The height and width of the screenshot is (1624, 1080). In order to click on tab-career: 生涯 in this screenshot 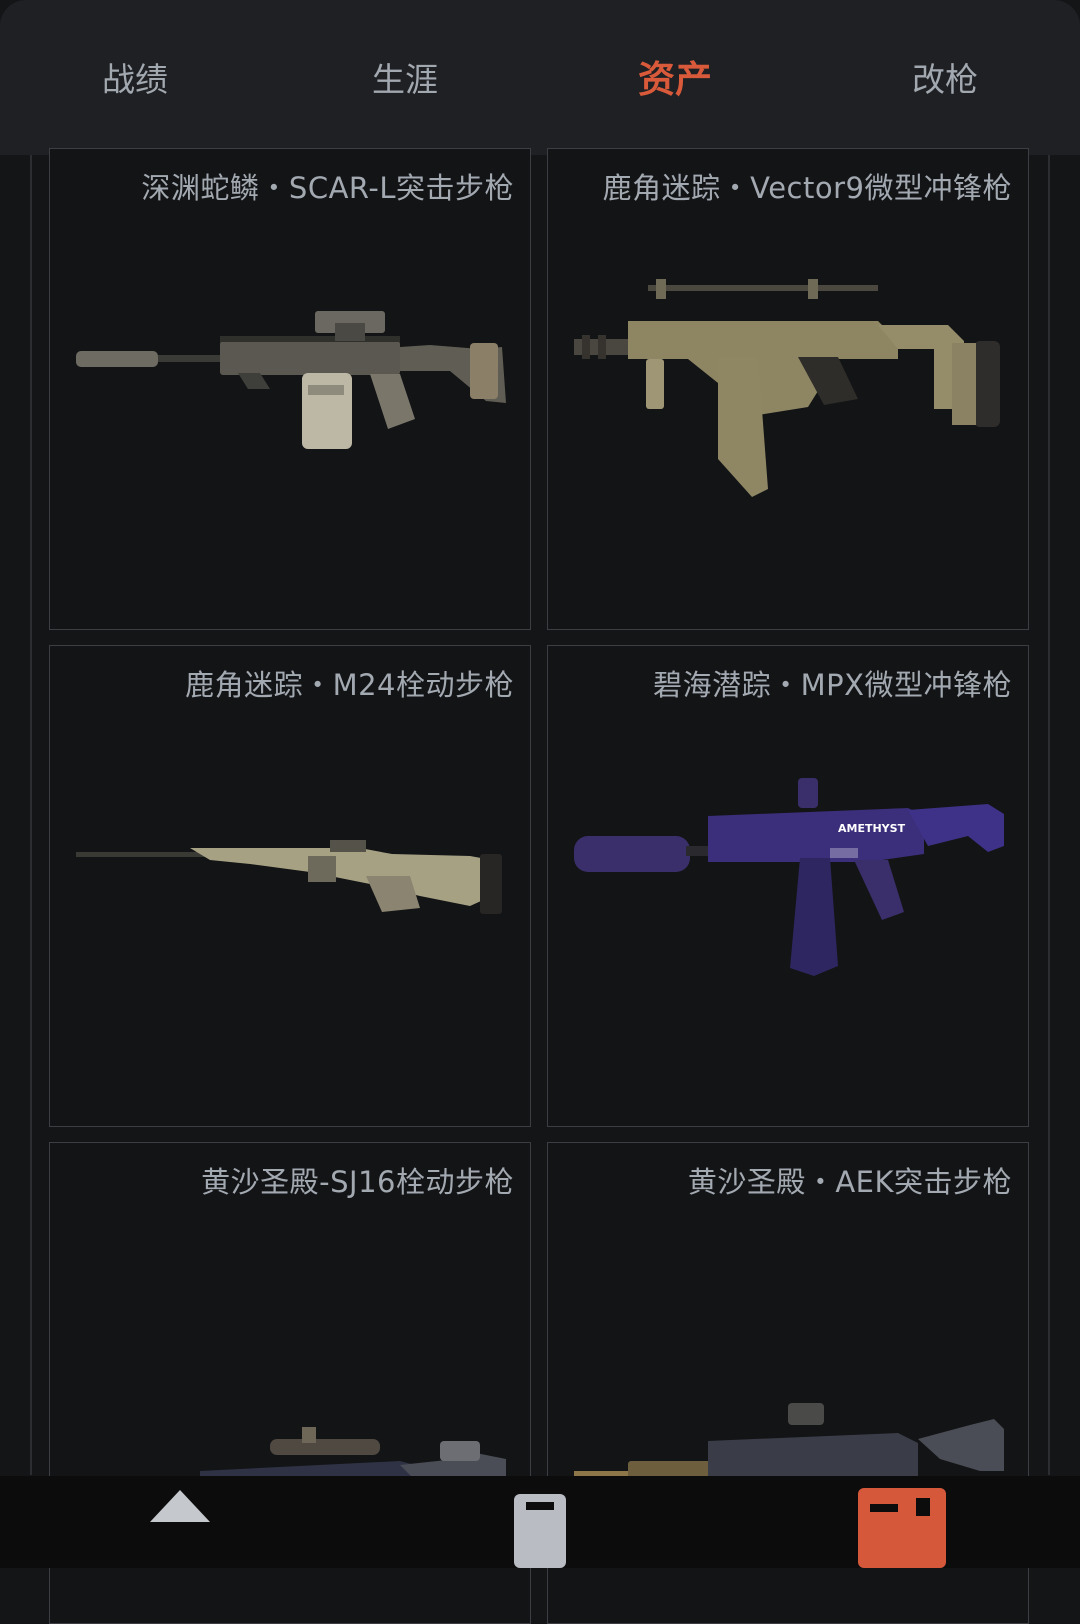, I will do `click(405, 80)`.